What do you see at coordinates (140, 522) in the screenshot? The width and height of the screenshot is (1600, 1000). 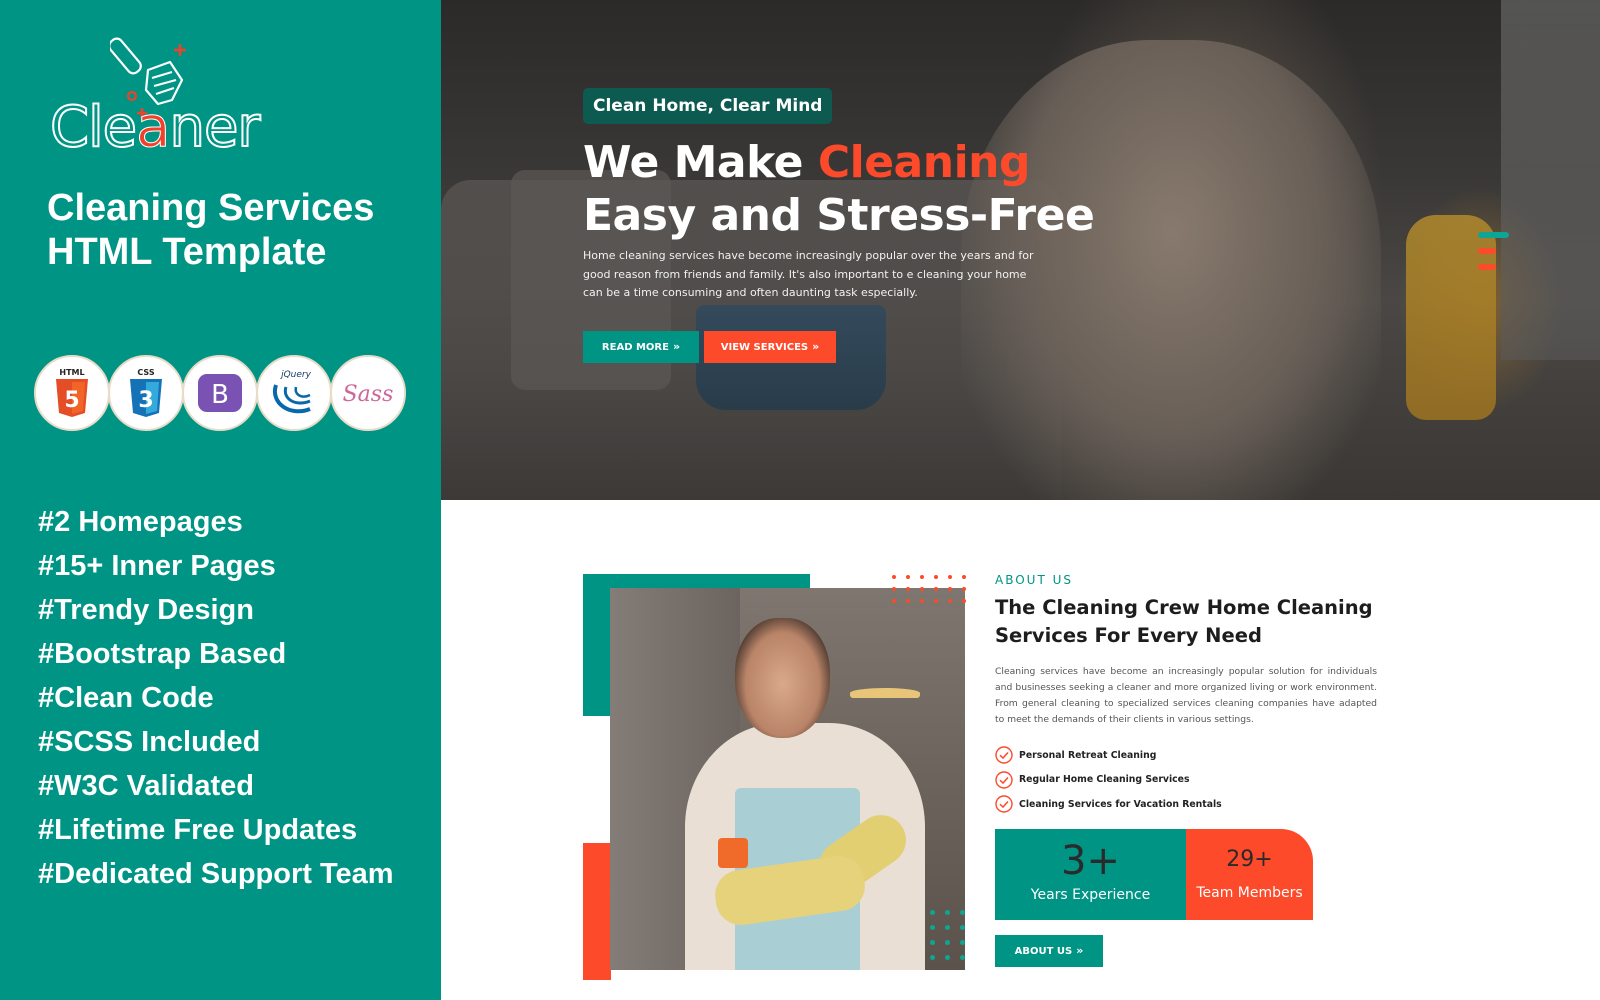 I see `feature-item: #2 Homepages` at bounding box center [140, 522].